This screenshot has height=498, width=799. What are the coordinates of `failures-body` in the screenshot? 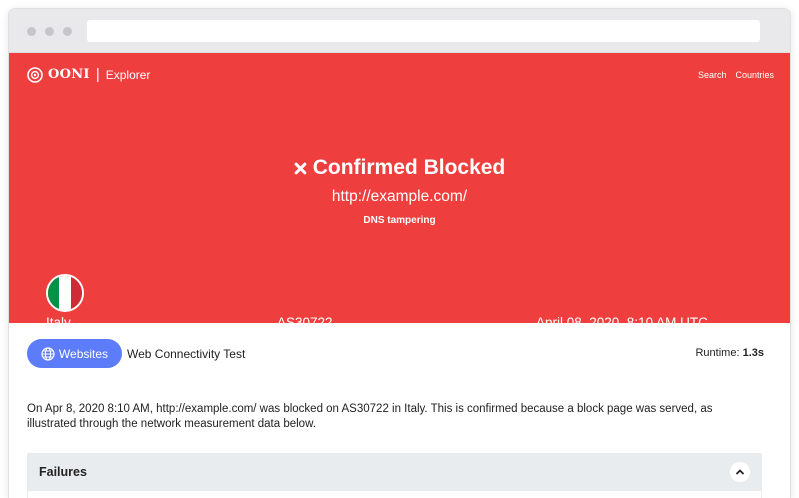 It's located at (394, 494).